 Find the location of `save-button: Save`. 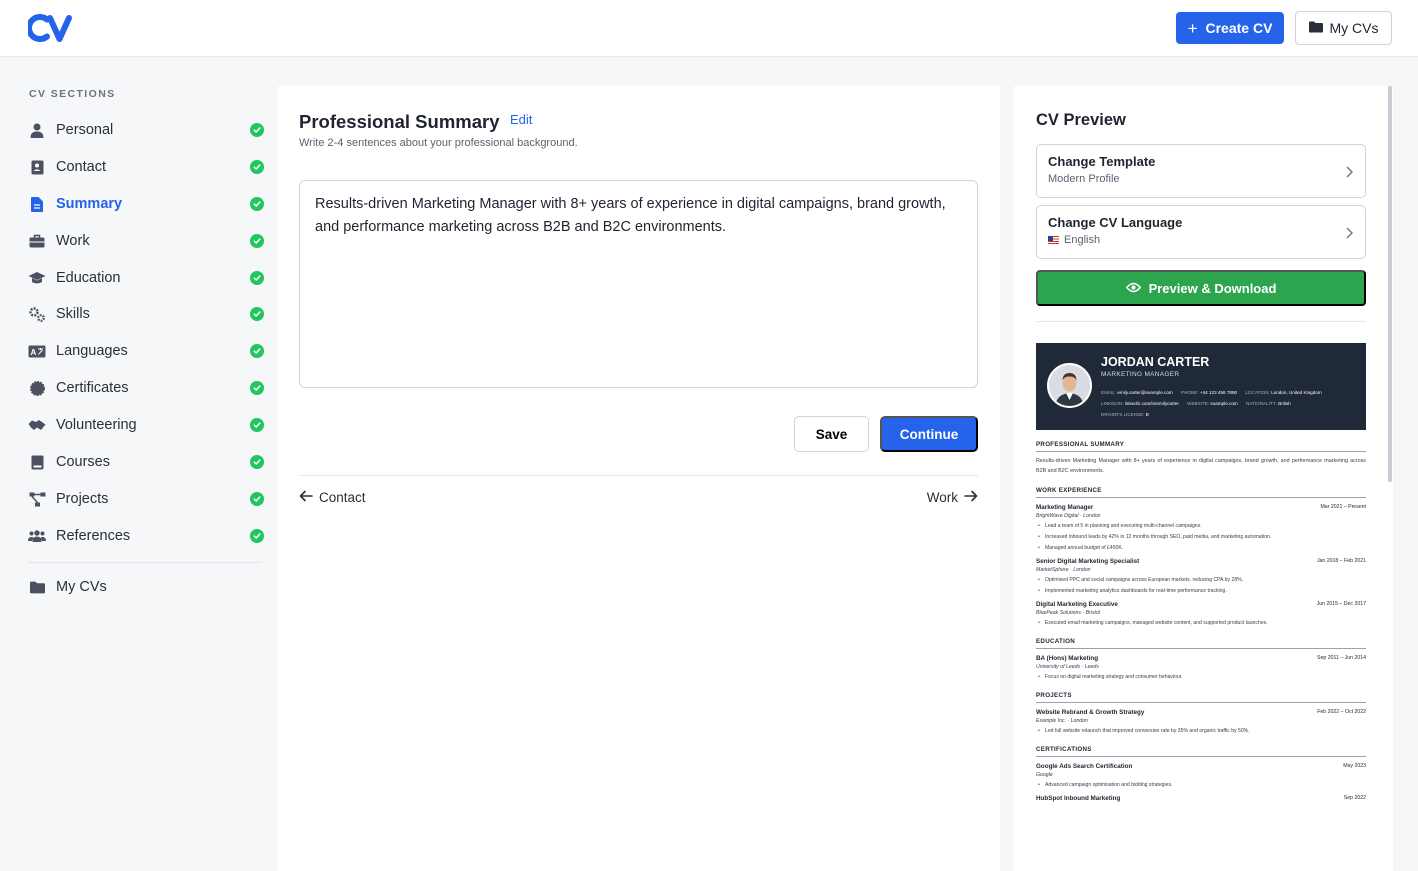

save-button: Save is located at coordinates (831, 434).